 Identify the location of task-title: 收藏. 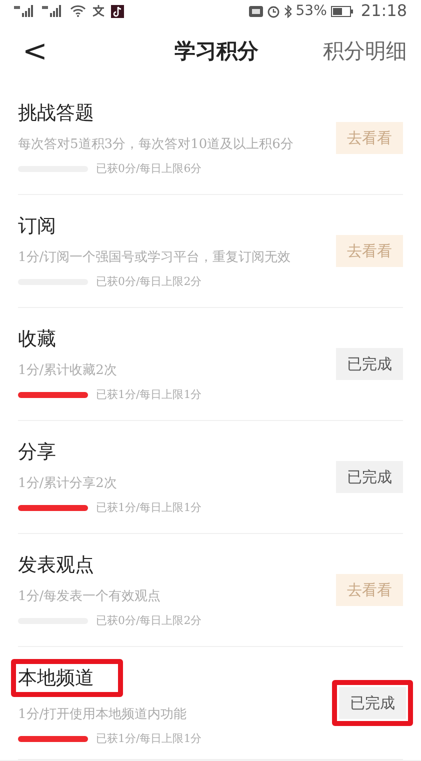
(37, 339).